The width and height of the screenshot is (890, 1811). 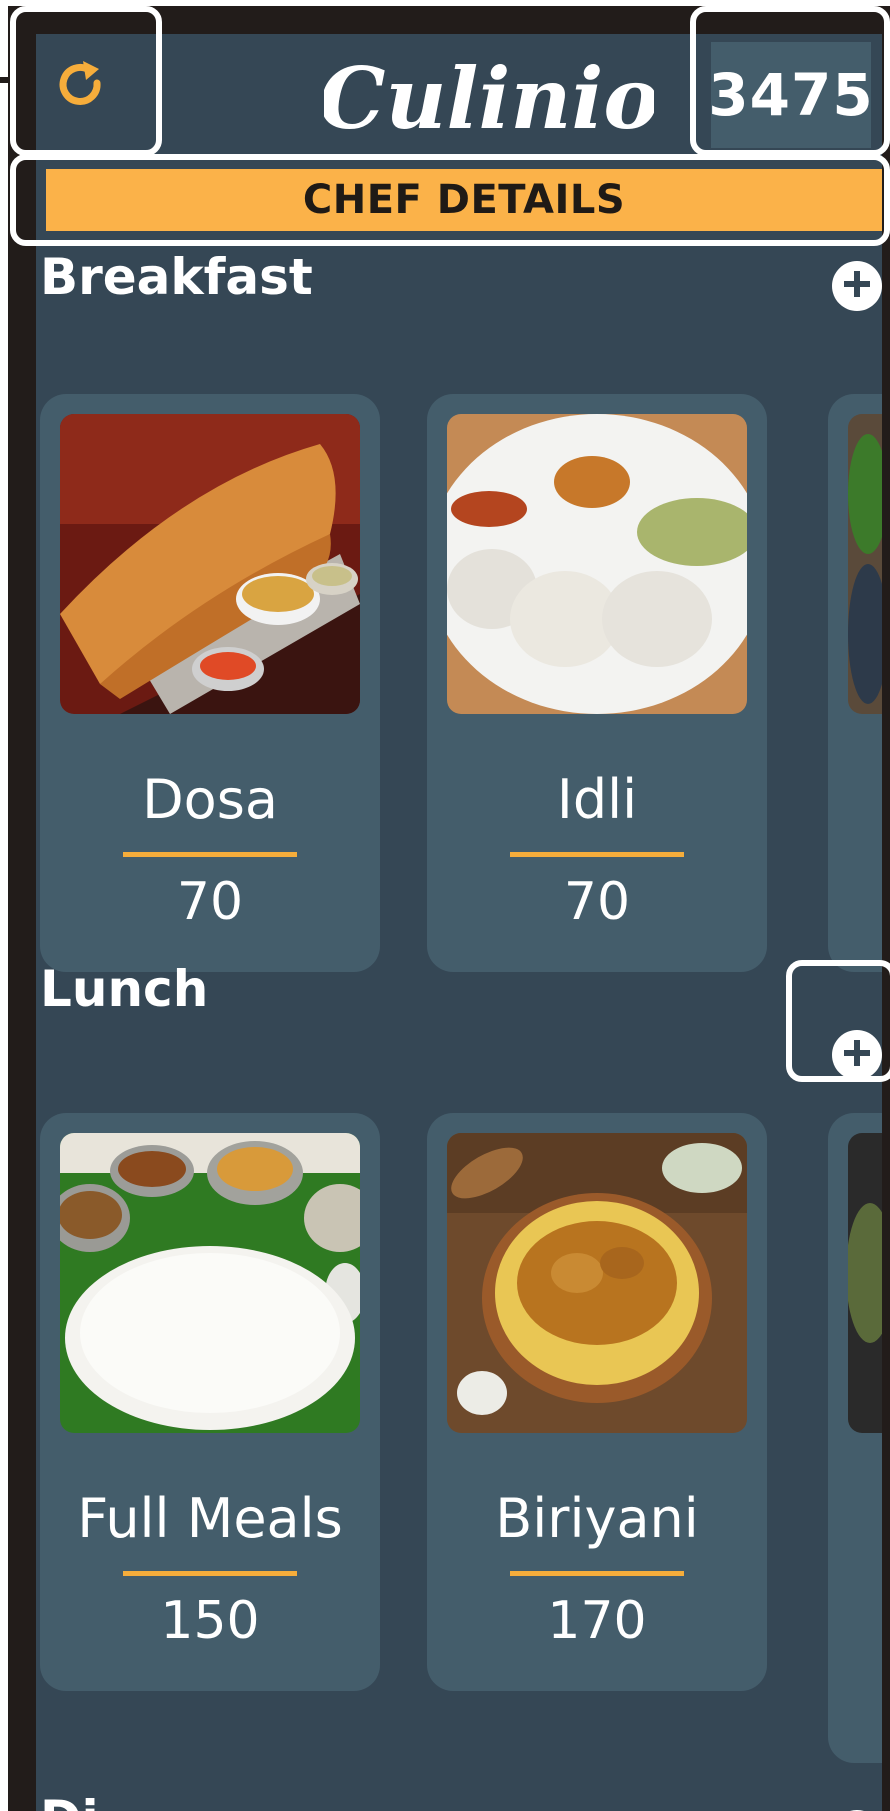 What do you see at coordinates (464, 200) in the screenshot?
I see `chef-details-button: CHEF DETAILS` at bounding box center [464, 200].